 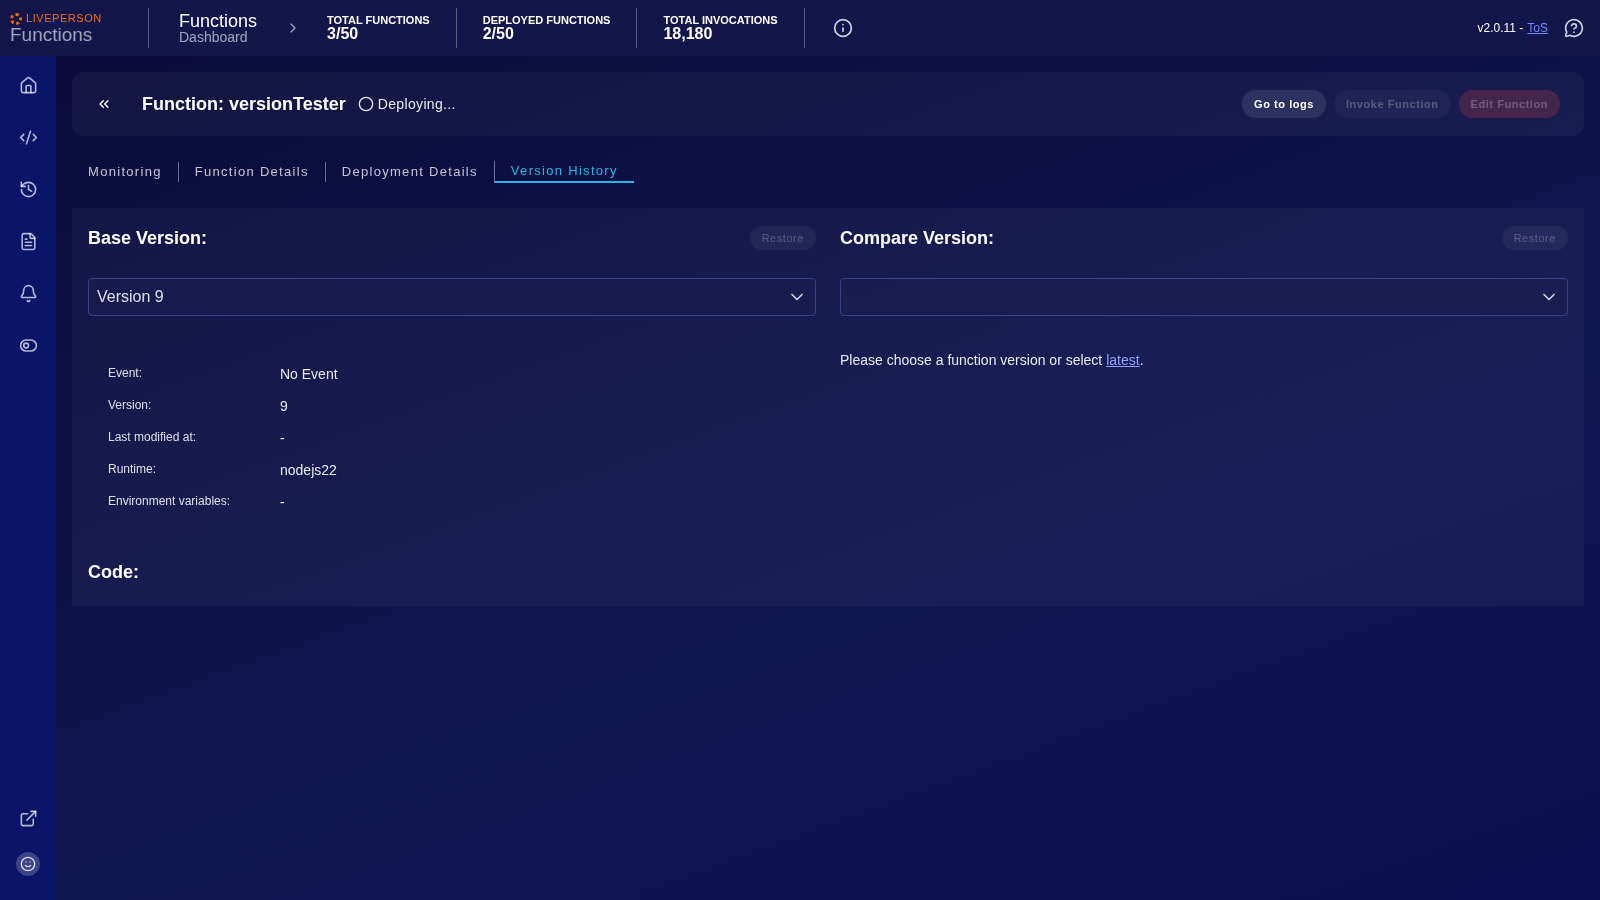 I want to click on stat-value: 3/50, so click(x=343, y=33).